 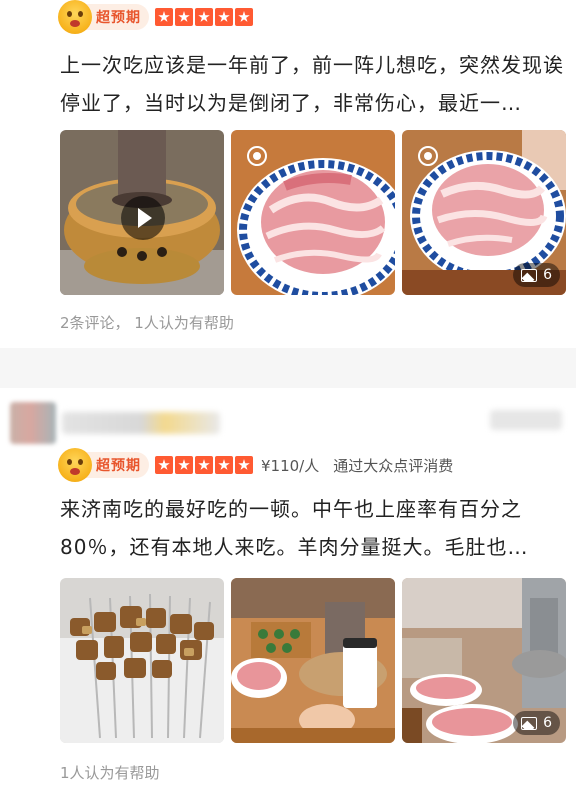 What do you see at coordinates (288, 368) in the screenshot?
I see `divider` at bounding box center [288, 368].